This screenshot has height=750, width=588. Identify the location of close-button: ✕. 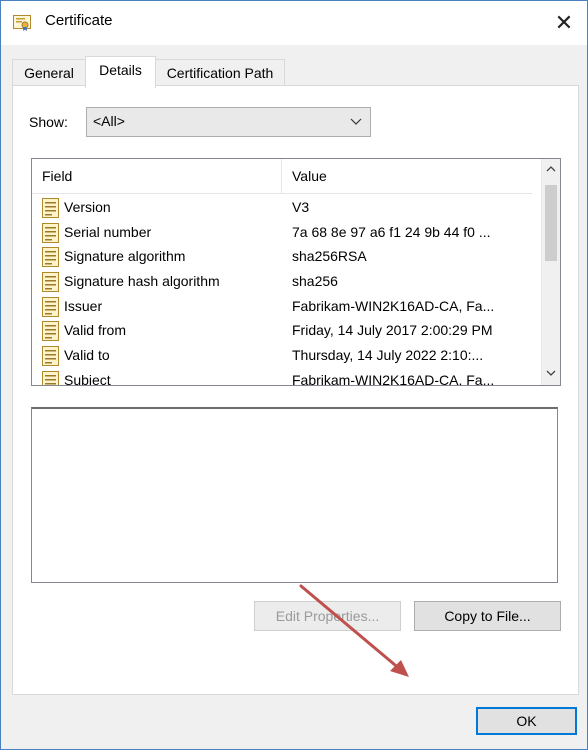
(564, 23).